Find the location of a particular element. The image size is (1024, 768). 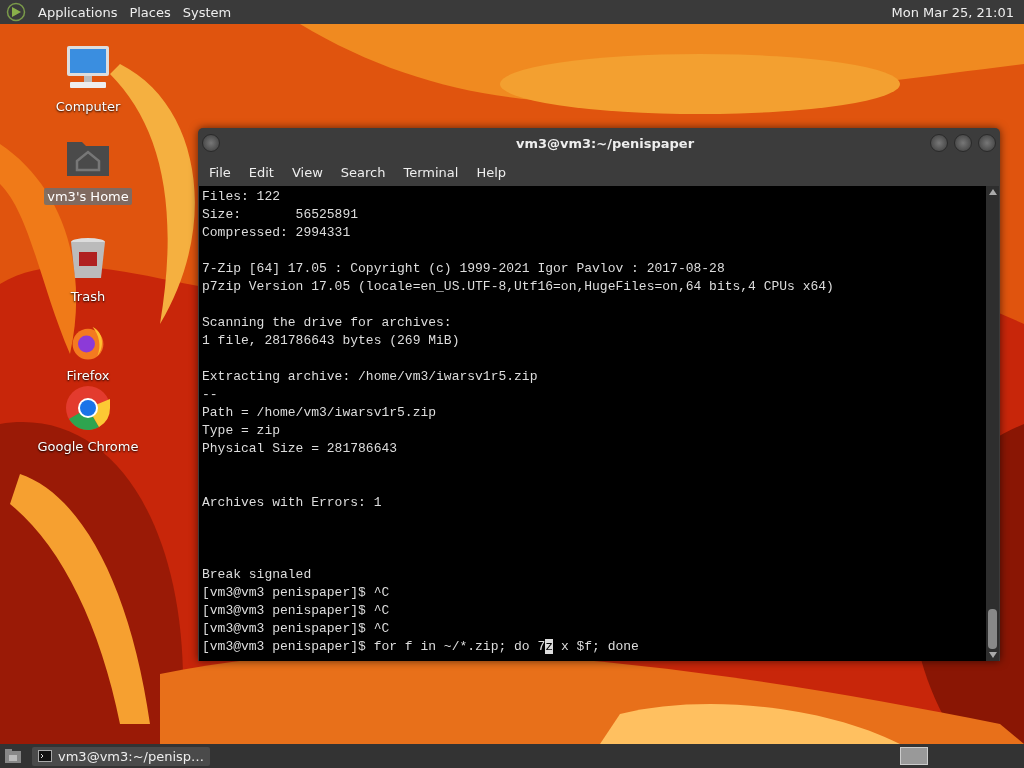

terminal-line: Path = /home/vm3/iwarsv1r5.zip is located at coordinates (320, 413).